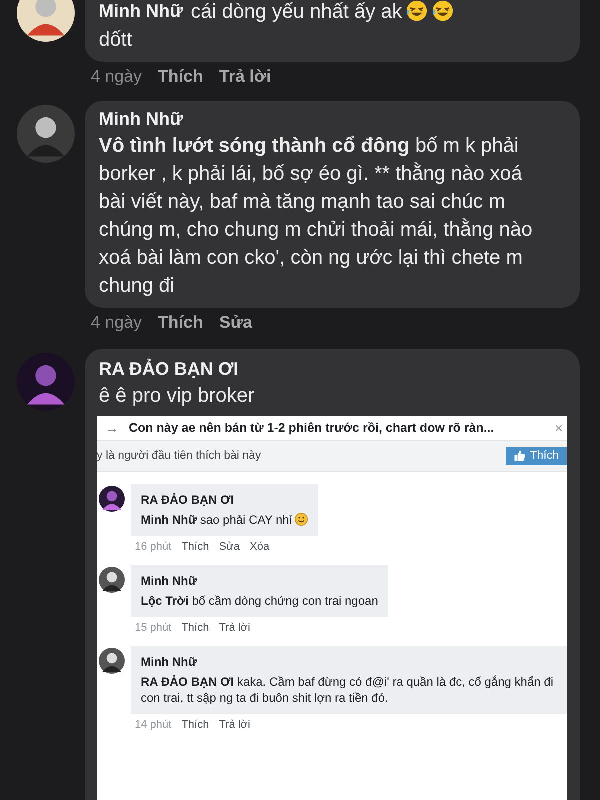  Describe the element at coordinates (153, 725) in the screenshot. I see `comment-time: 14 phút` at that location.